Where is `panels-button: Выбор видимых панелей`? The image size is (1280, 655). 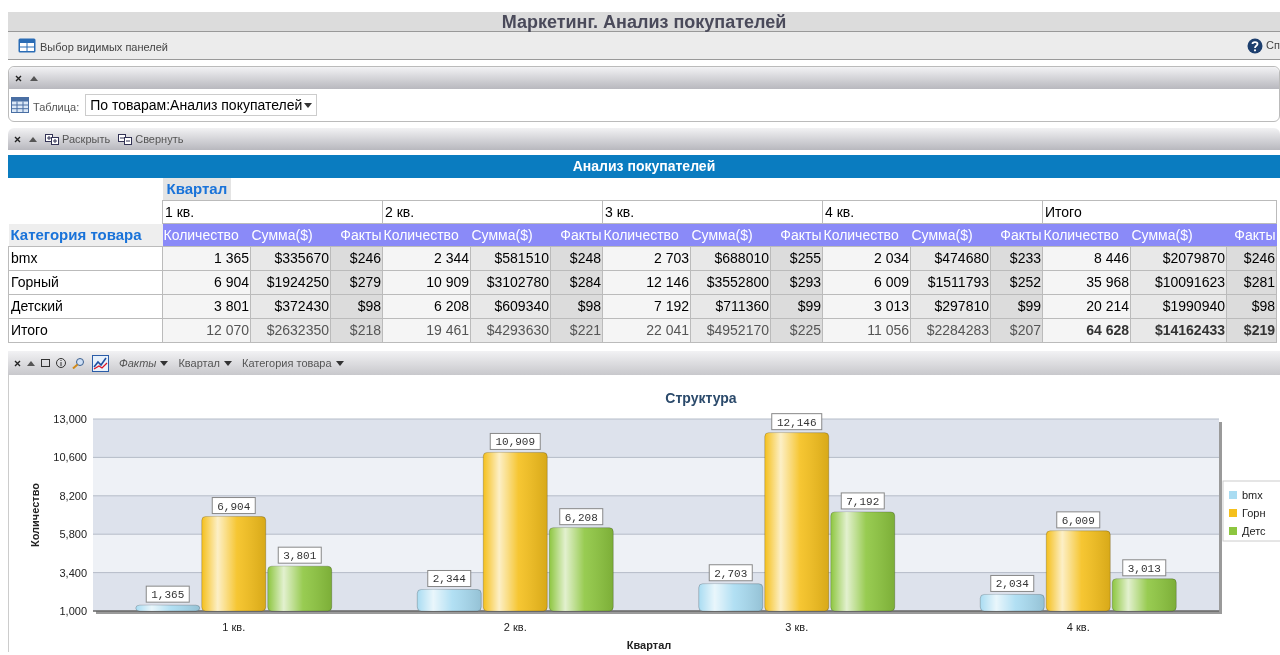
panels-button: Выбор видимых панелей is located at coordinates (93, 45).